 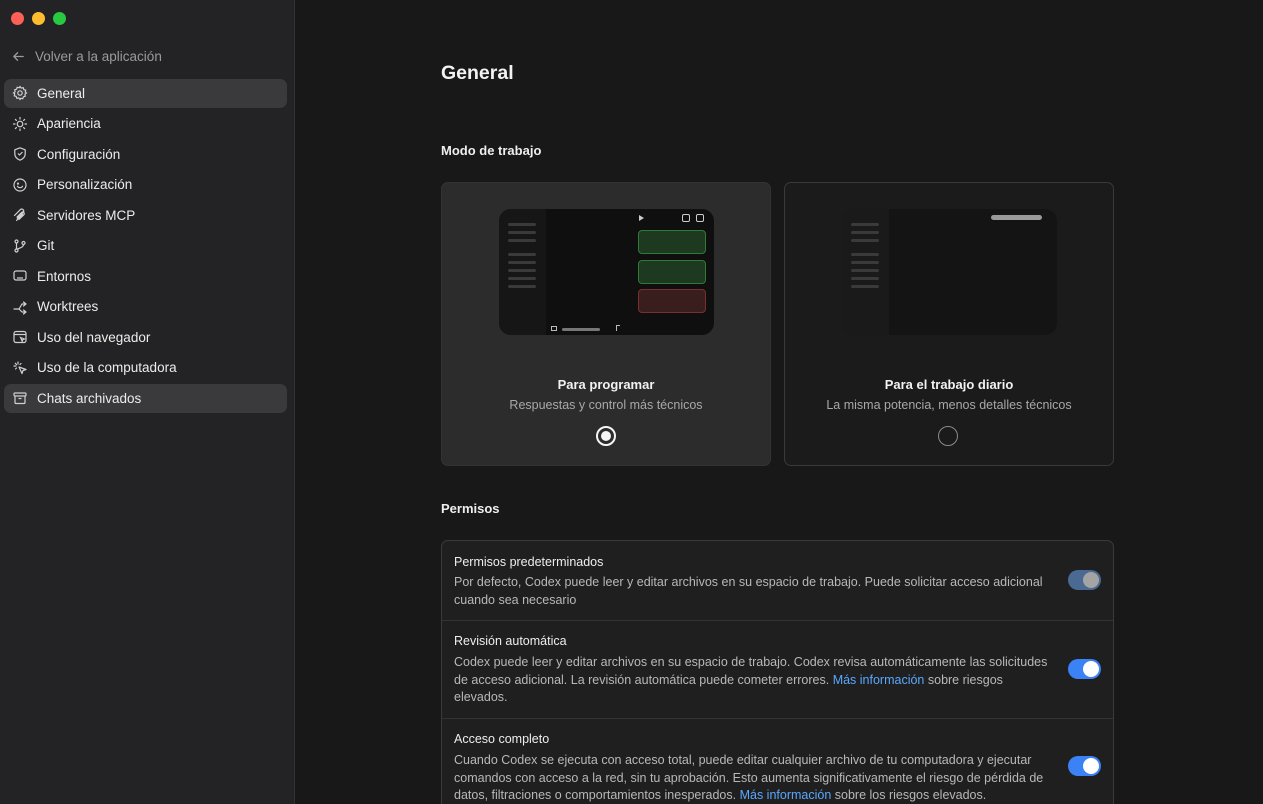 What do you see at coordinates (20, 275) in the screenshot?
I see `monitor-icon` at bounding box center [20, 275].